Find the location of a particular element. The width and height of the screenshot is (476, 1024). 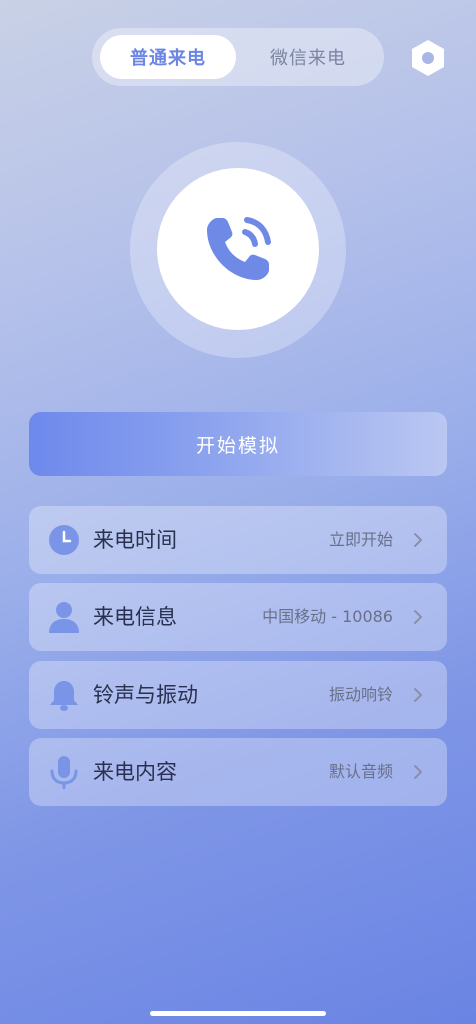

bell-icon is located at coordinates (64, 695).